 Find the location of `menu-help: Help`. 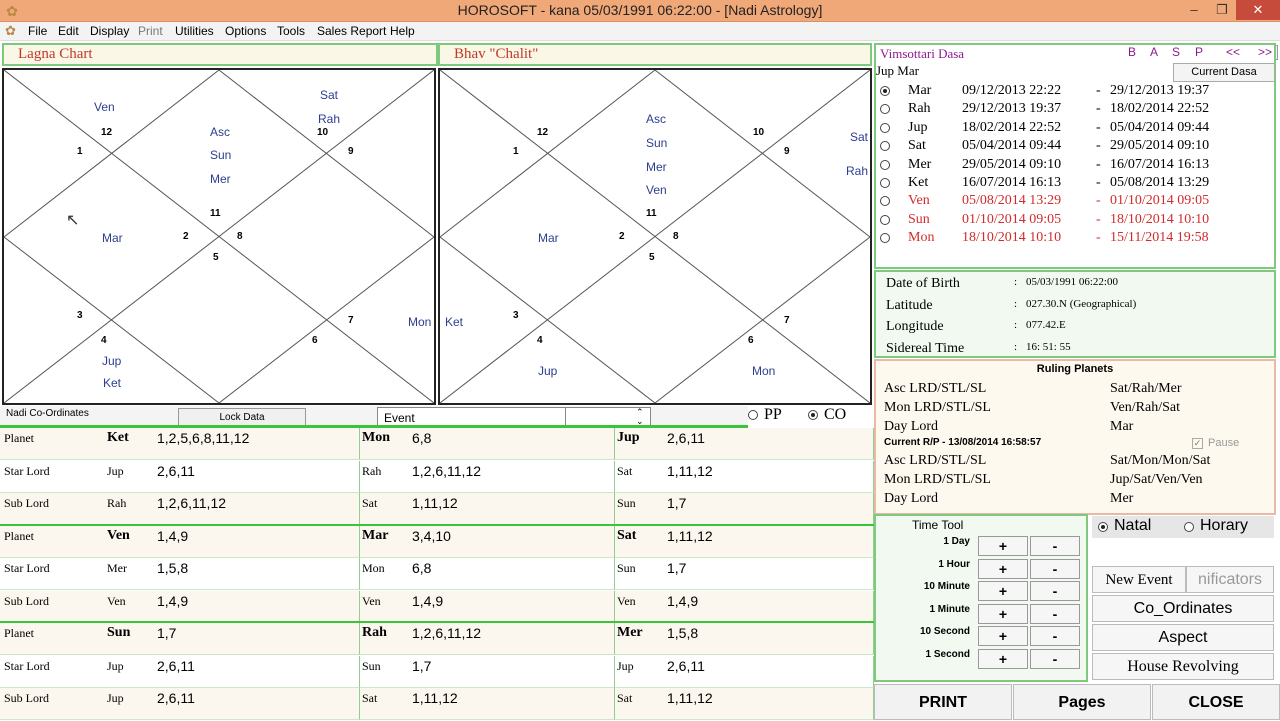

menu-help: Help is located at coordinates (402, 31).